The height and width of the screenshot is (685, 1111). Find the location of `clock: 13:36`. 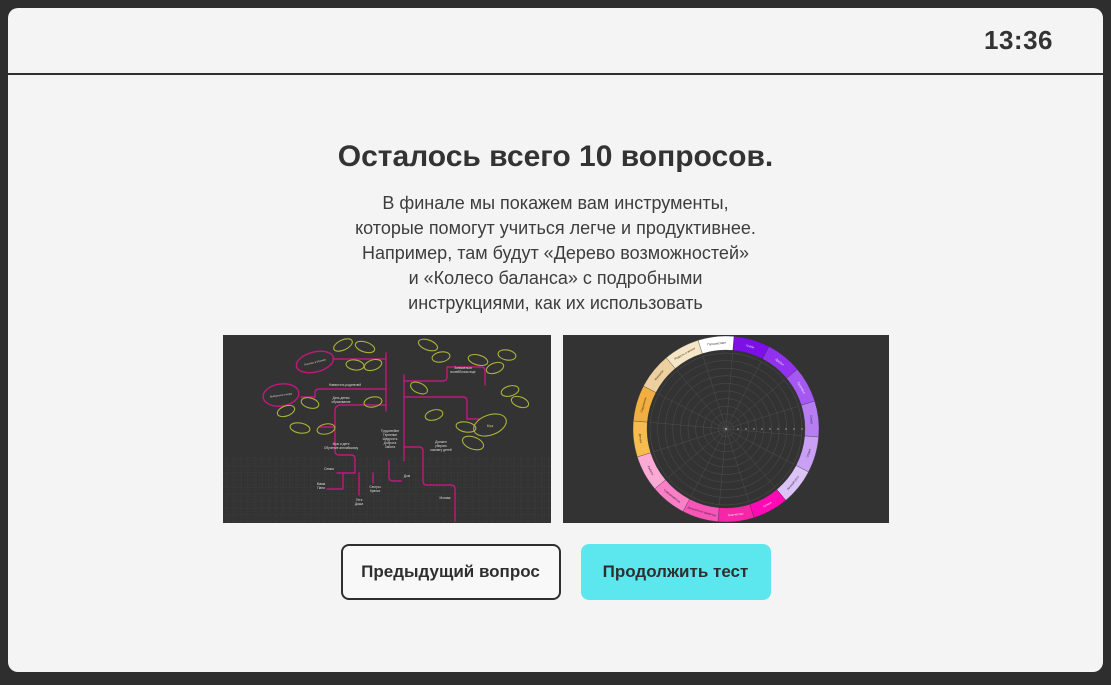

clock: 13:36 is located at coordinates (1018, 40).